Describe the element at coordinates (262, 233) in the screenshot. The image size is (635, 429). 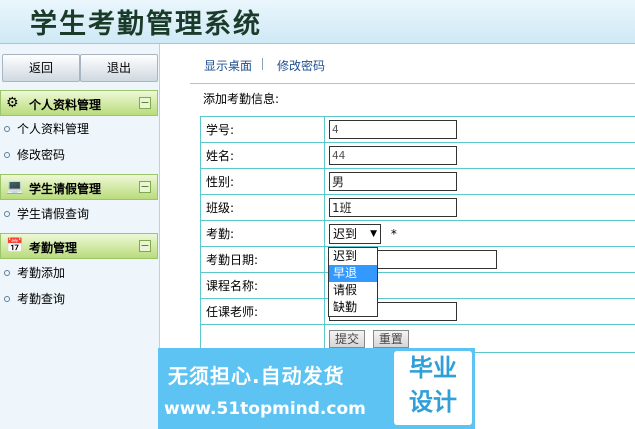
I see `attendance-label: 考勤:` at that location.